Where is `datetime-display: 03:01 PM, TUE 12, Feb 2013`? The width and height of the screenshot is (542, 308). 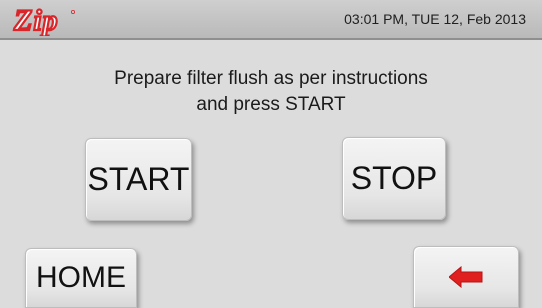
datetime-display: 03:01 PM, TUE 12, Feb 2013 is located at coordinates (435, 19).